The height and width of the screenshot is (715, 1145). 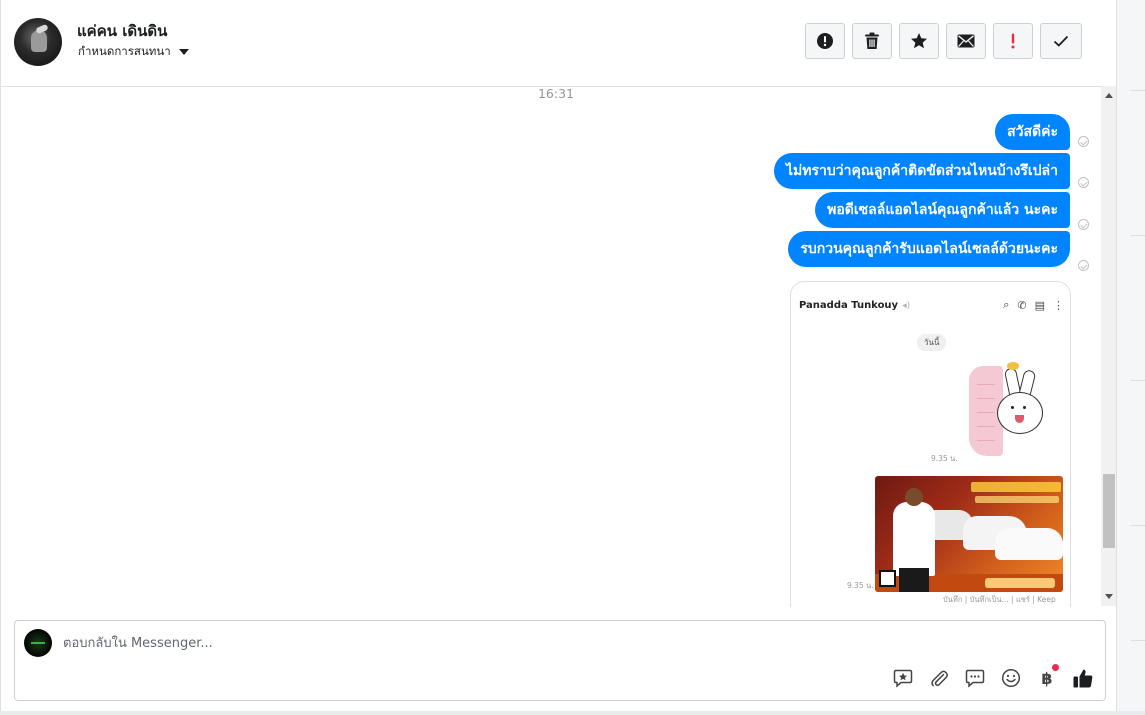 What do you see at coordinates (1109, 511) in the screenshot?
I see `scroll-thumb` at bounding box center [1109, 511].